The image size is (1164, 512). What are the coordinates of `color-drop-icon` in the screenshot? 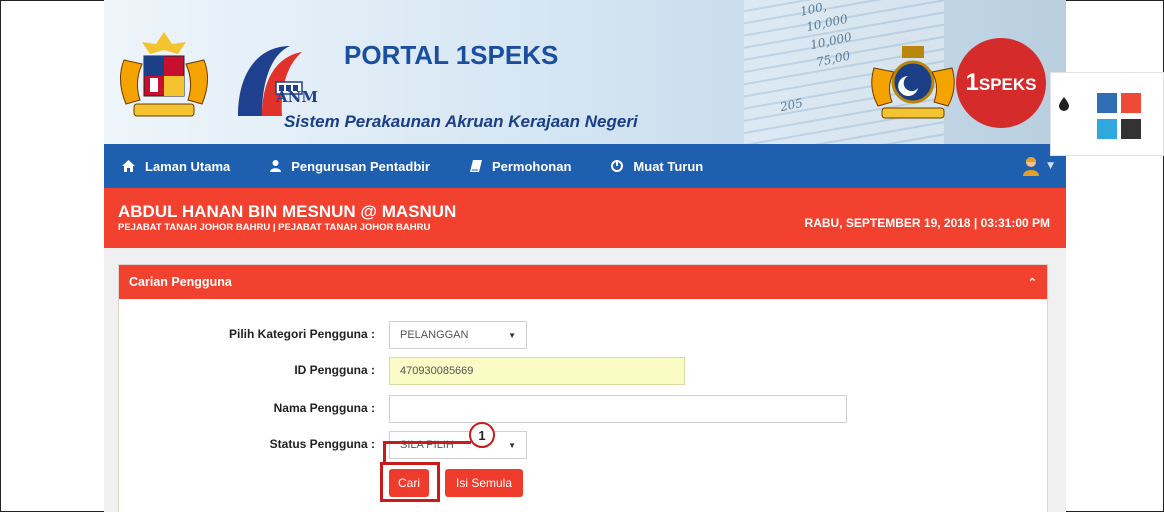 It's located at (1064, 104).